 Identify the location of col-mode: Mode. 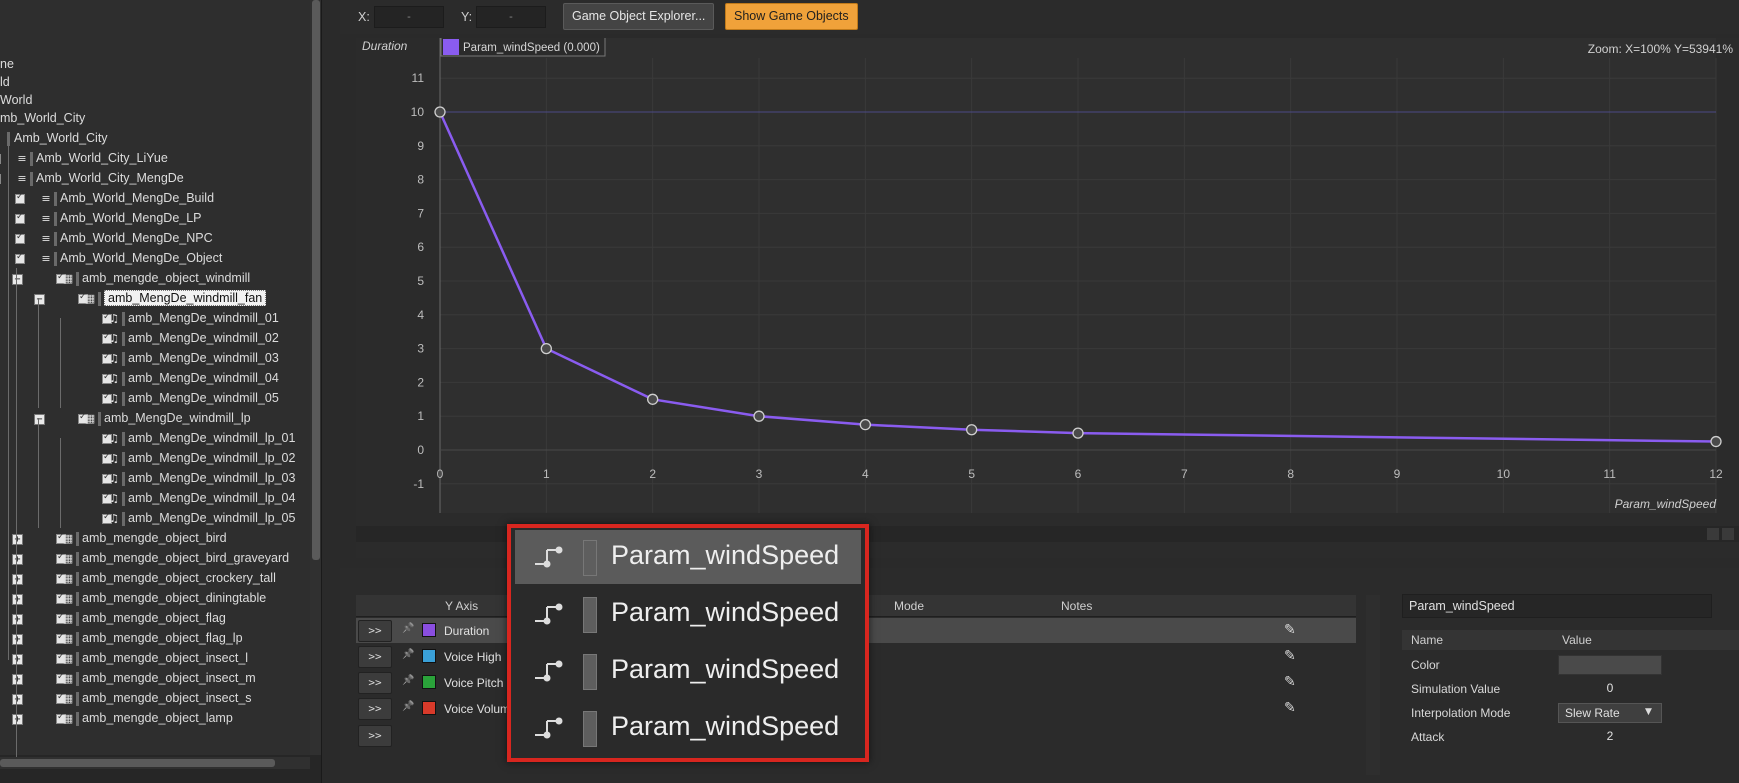
(909, 606).